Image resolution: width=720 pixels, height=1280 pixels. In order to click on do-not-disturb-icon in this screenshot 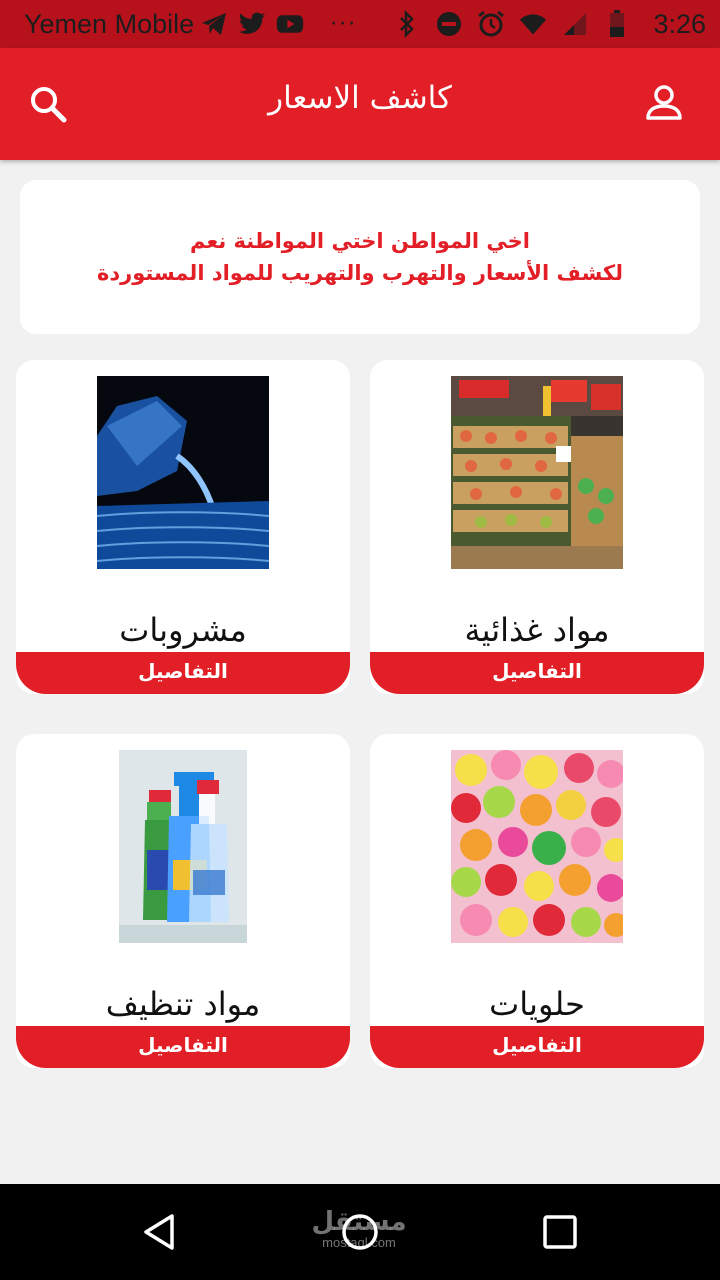, I will do `click(449, 24)`.